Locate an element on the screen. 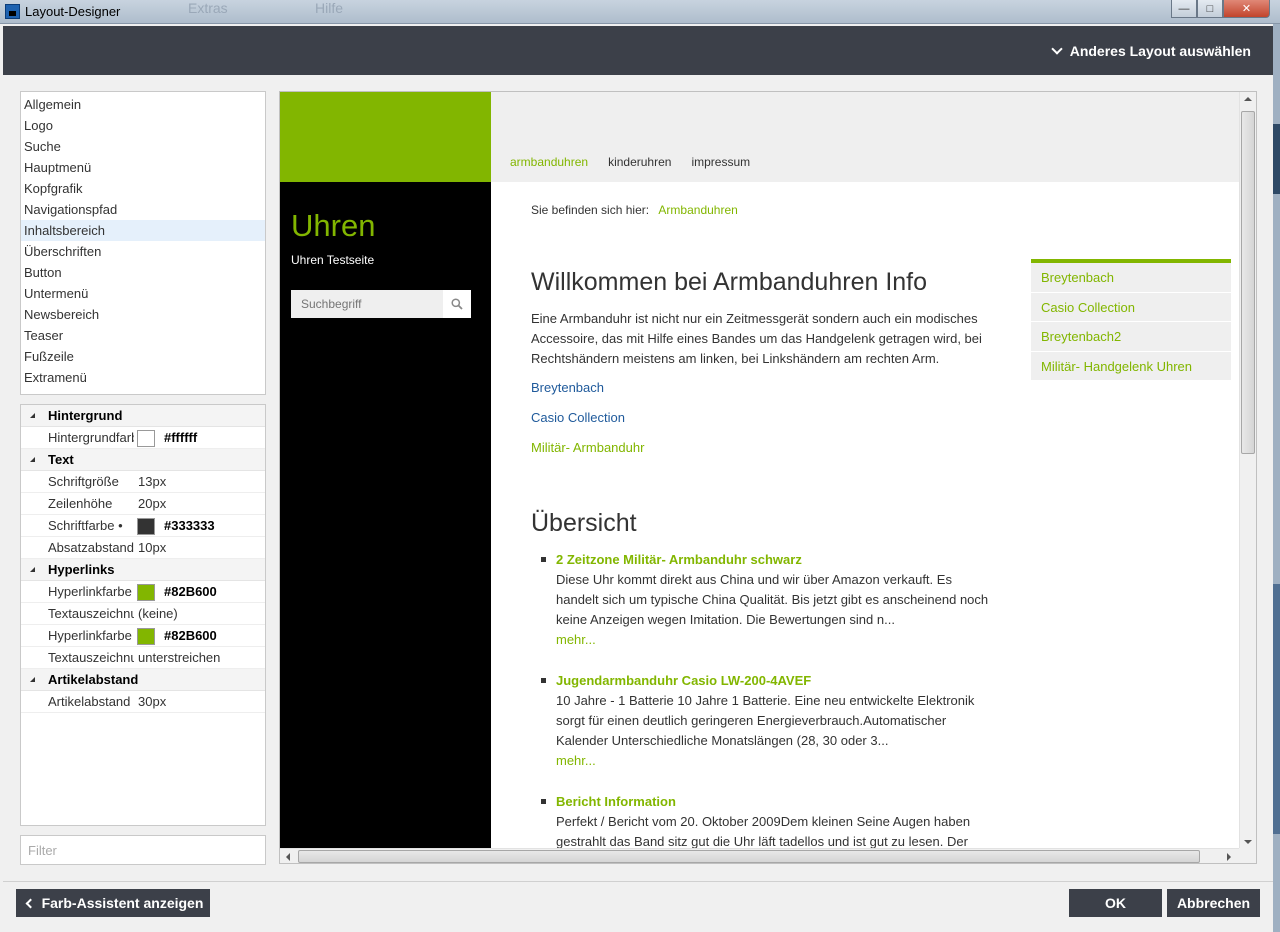 The image size is (1280, 932). prop-row-link-hover-decoration: Textauszeichnung unterstreichen is located at coordinates (143, 658).